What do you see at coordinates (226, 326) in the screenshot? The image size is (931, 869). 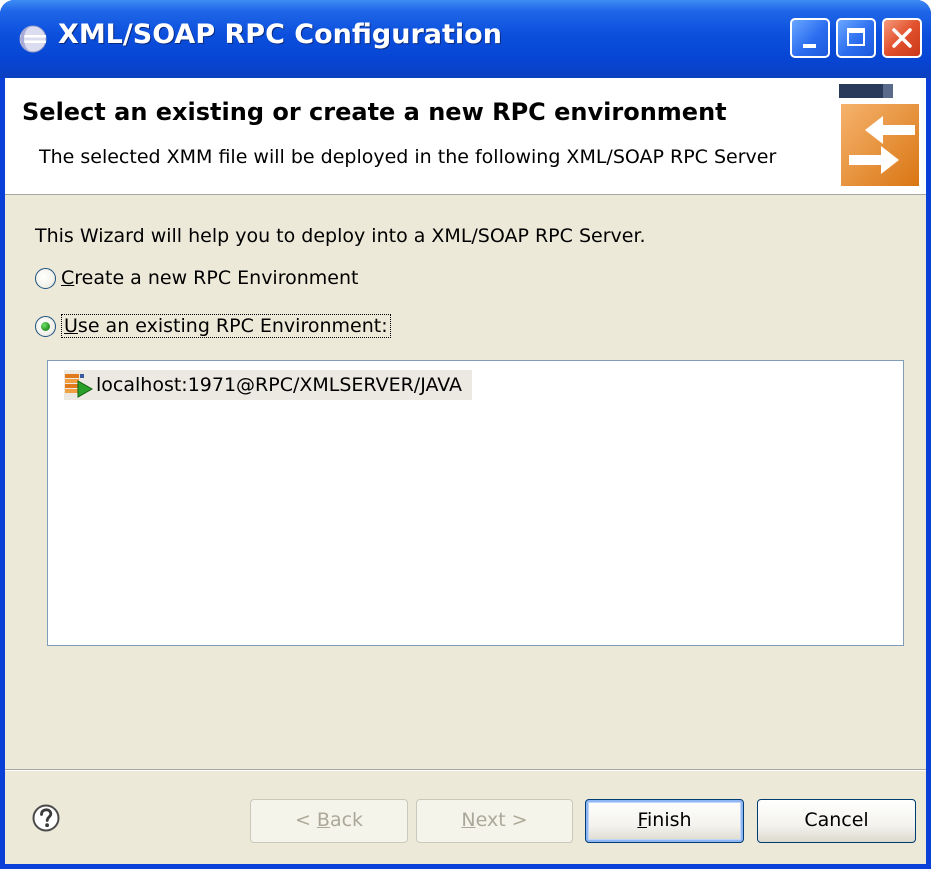 I see `use-existing-environment-label: Use an existing RPC Environment:` at bounding box center [226, 326].